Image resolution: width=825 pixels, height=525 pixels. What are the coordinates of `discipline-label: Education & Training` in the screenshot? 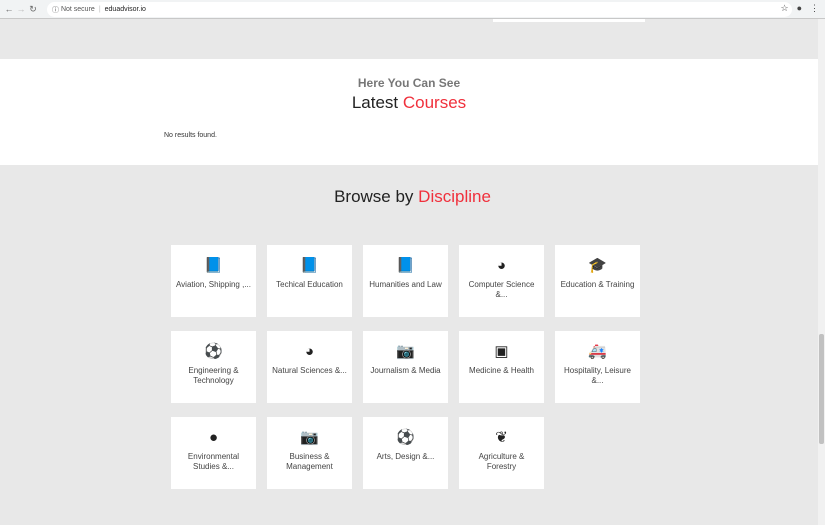 It's located at (597, 284).